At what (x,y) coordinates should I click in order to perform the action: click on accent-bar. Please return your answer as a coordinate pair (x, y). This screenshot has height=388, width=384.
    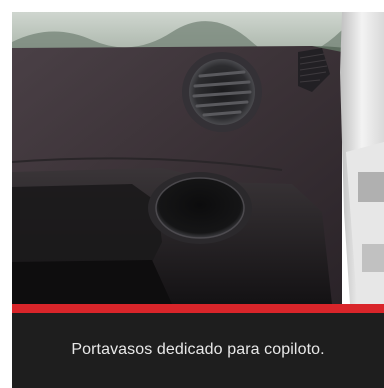
    Looking at the image, I should click on (198, 308).